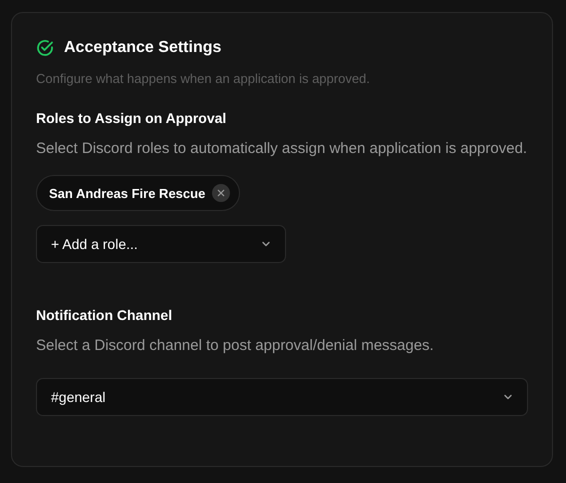 The image size is (566, 483). Describe the element at coordinates (143, 48) in the screenshot. I see `card-title: Acceptance Settings` at that location.